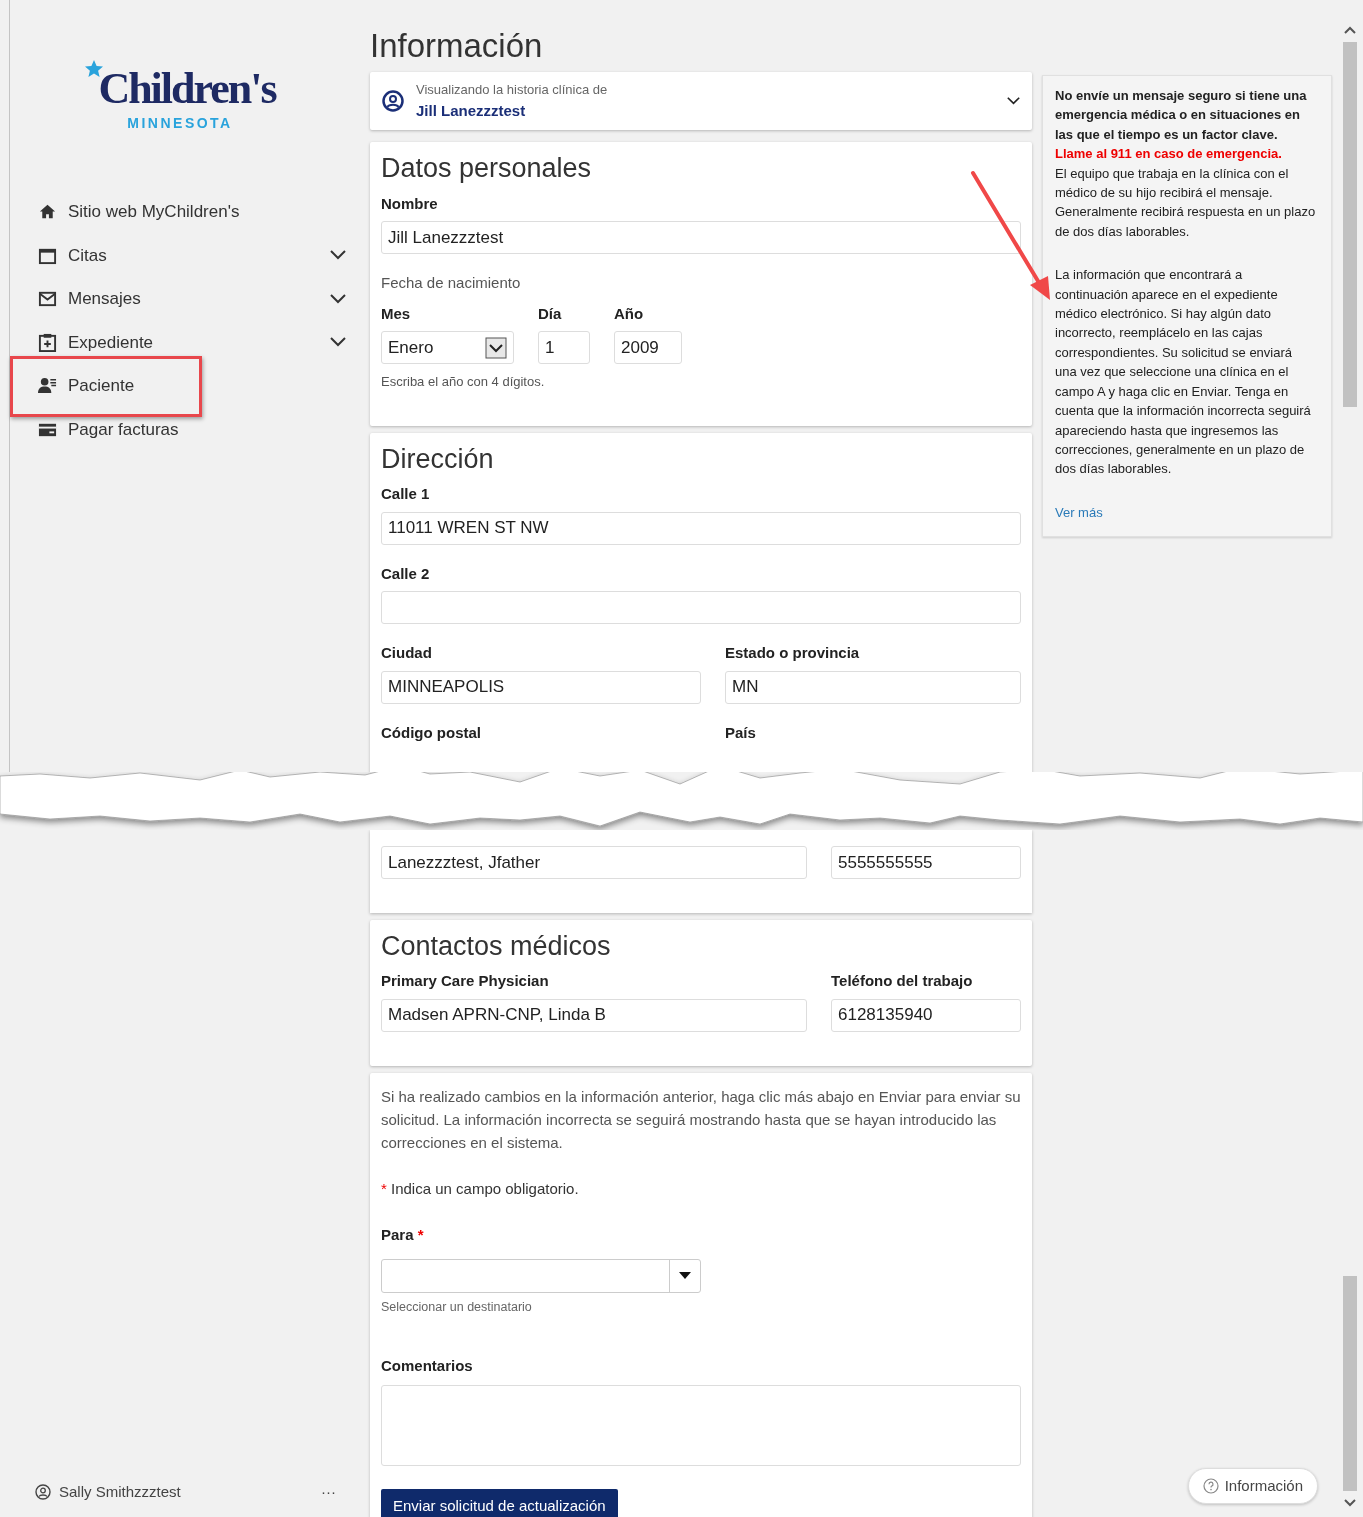 Image resolution: width=1363 pixels, height=1517 pixels. I want to click on input-field: MN, so click(873, 687).